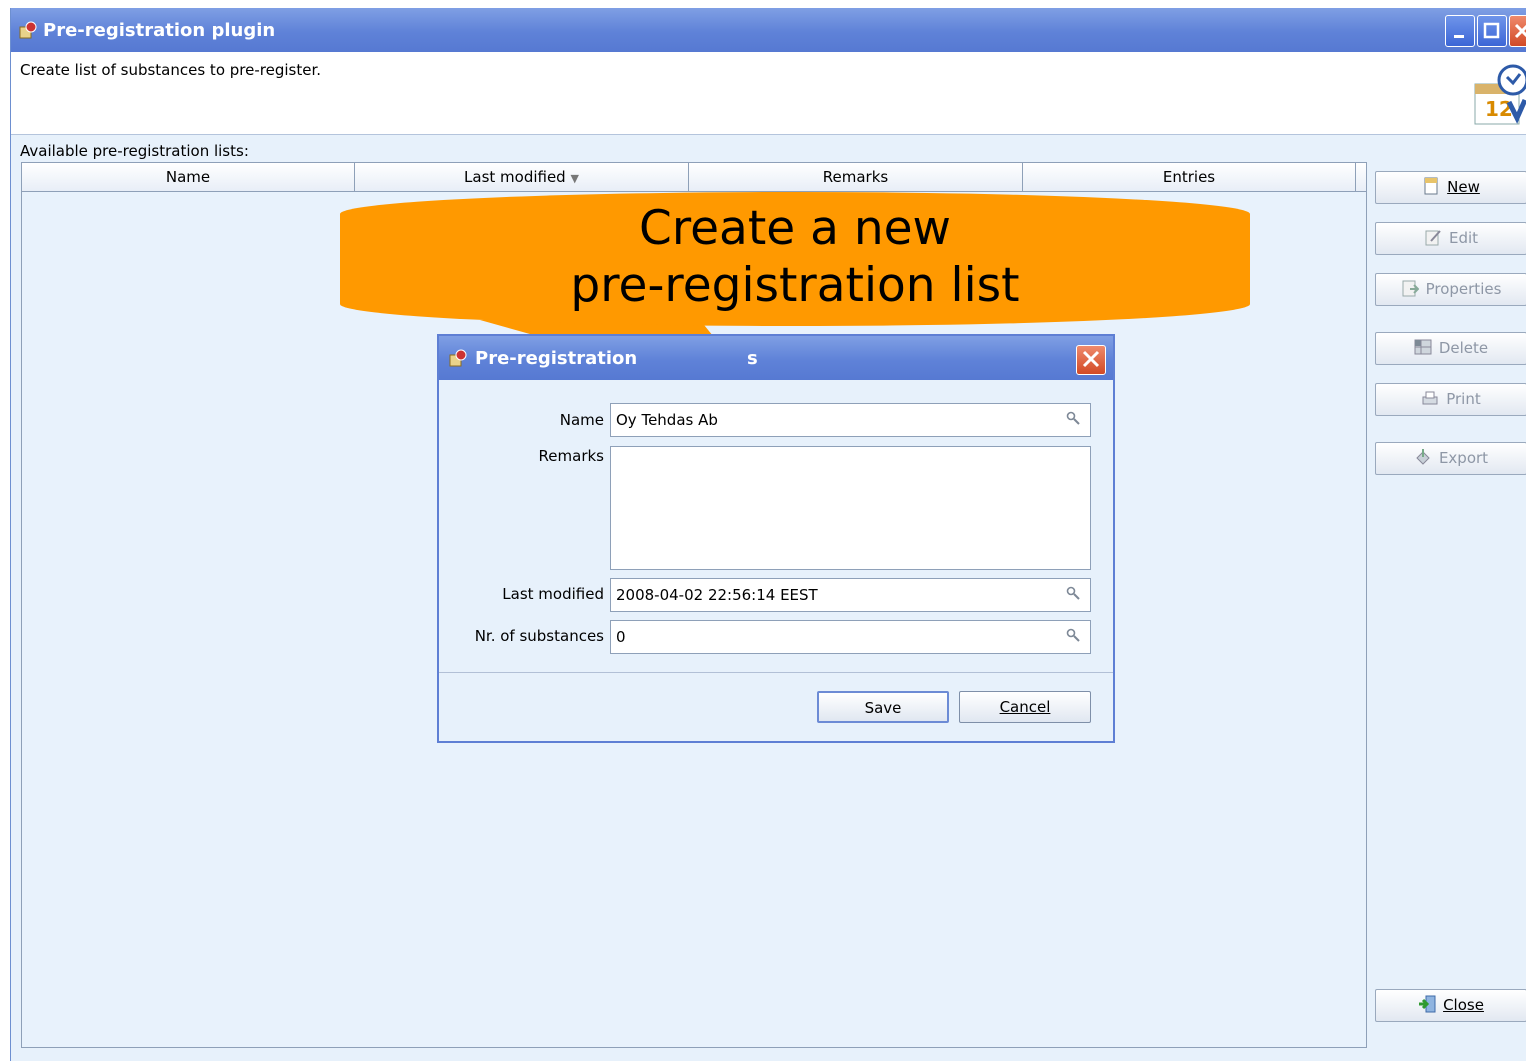 Image resolution: width=1526 pixels, height=1061 pixels. I want to click on delete-button: Delete, so click(1450, 348).